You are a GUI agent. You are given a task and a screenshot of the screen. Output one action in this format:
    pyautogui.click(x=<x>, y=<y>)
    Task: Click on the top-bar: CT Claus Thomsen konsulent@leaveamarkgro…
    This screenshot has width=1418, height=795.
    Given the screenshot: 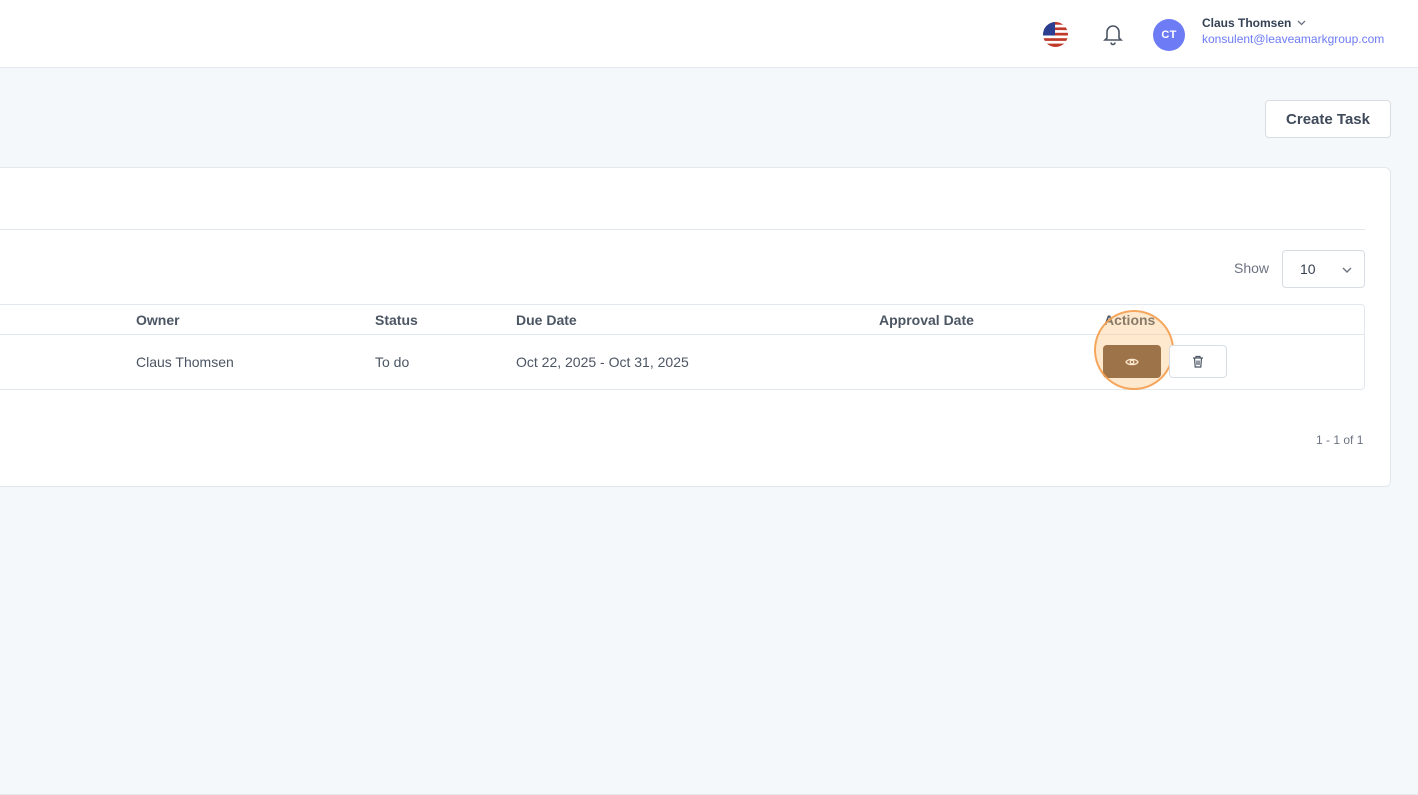 What is the action you would take?
    pyautogui.click(x=709, y=34)
    